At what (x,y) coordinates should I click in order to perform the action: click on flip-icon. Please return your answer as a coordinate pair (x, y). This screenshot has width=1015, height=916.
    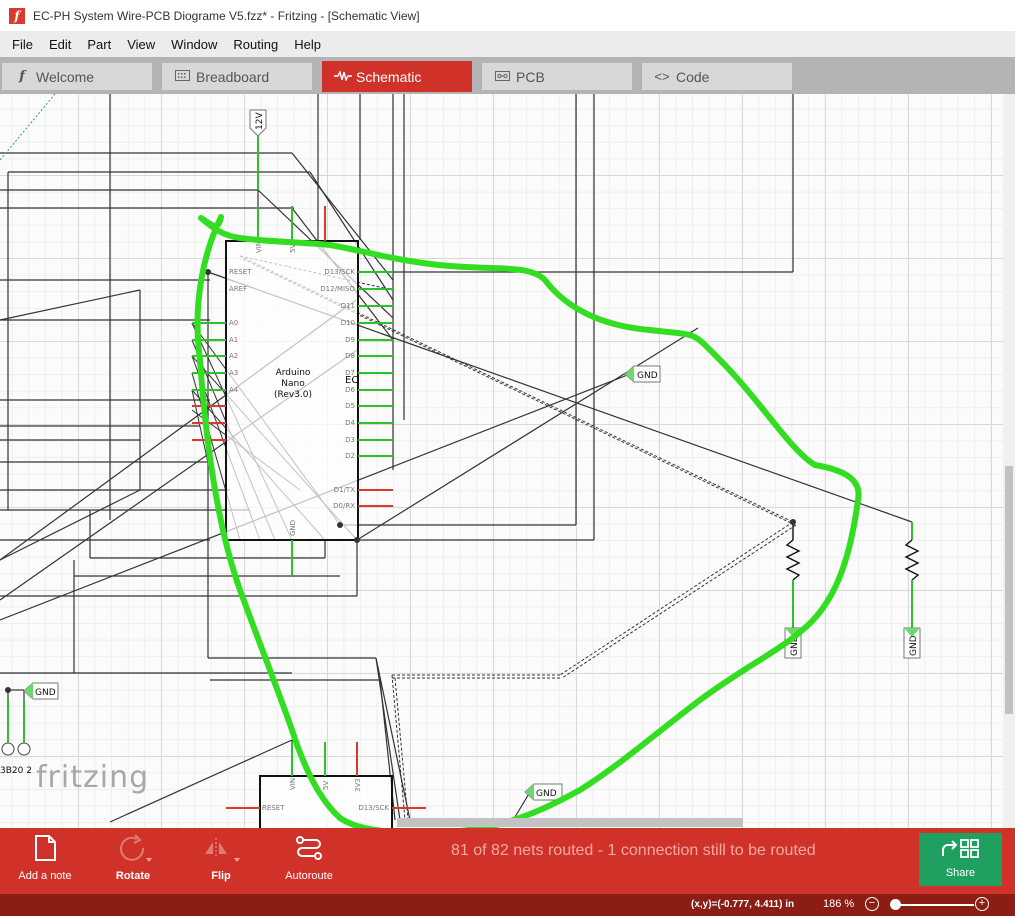
    Looking at the image, I should click on (221, 850).